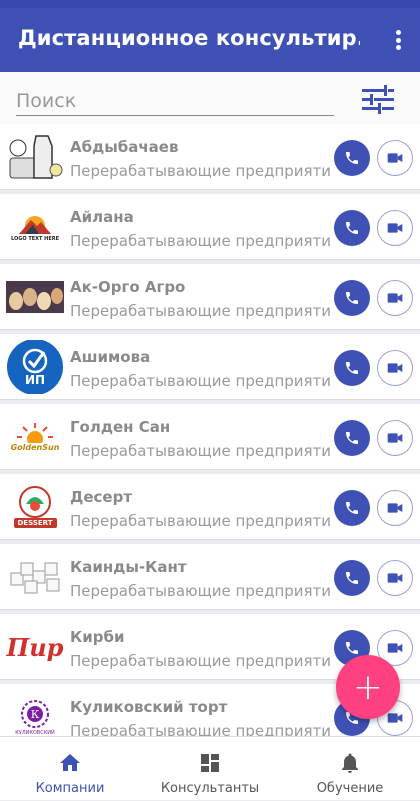 The width and height of the screenshot is (420, 801). I want to click on checkmark-ip-logo-icon: ИП, so click(35, 367).